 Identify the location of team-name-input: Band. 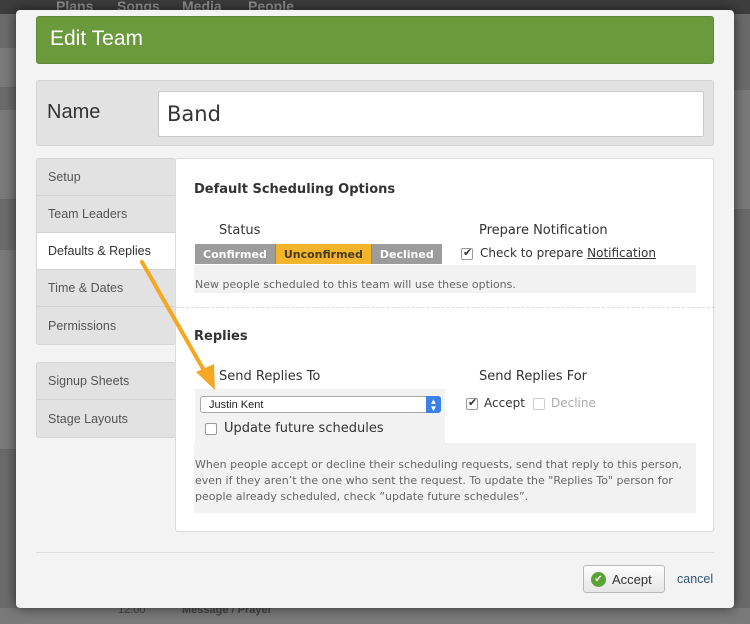
(431, 114).